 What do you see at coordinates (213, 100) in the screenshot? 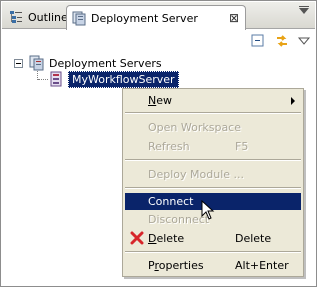
I see `menu-item-new: New` at bounding box center [213, 100].